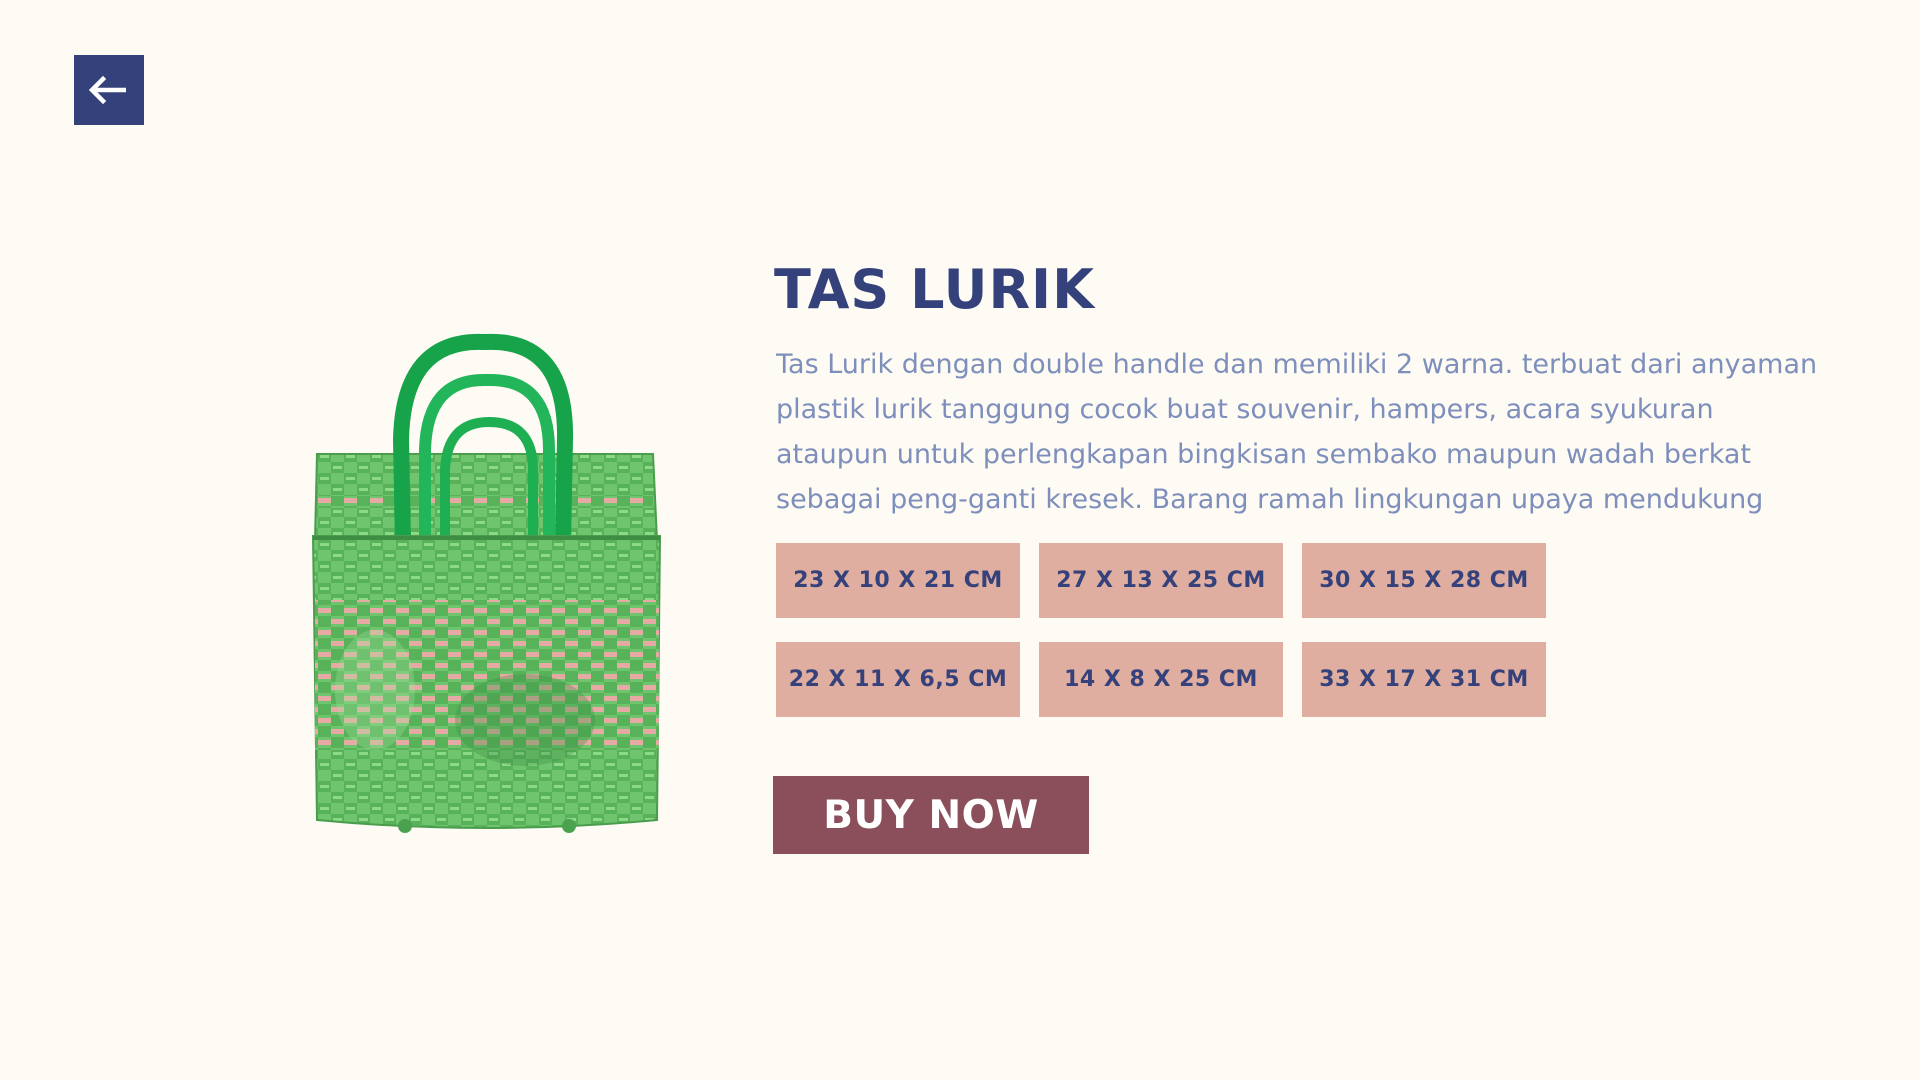 The width and height of the screenshot is (1920, 1080). I want to click on size-option: 33 X 17 X 31 CM, so click(1424, 679).